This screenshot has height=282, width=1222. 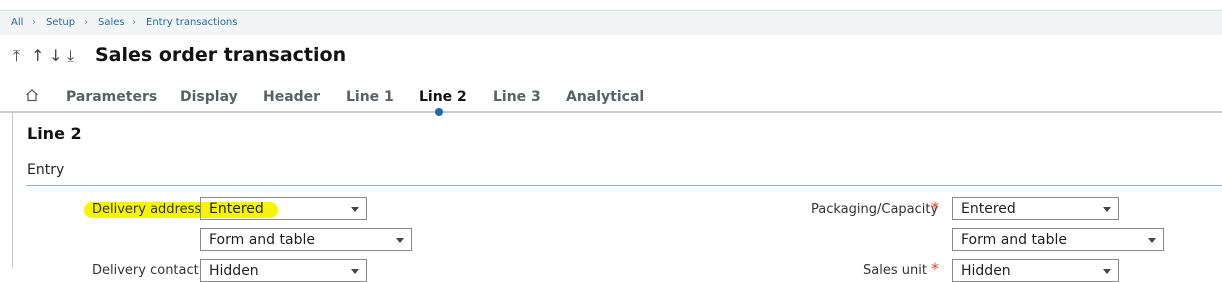 I want to click on delivery-address-value: Entered, so click(x=236, y=209).